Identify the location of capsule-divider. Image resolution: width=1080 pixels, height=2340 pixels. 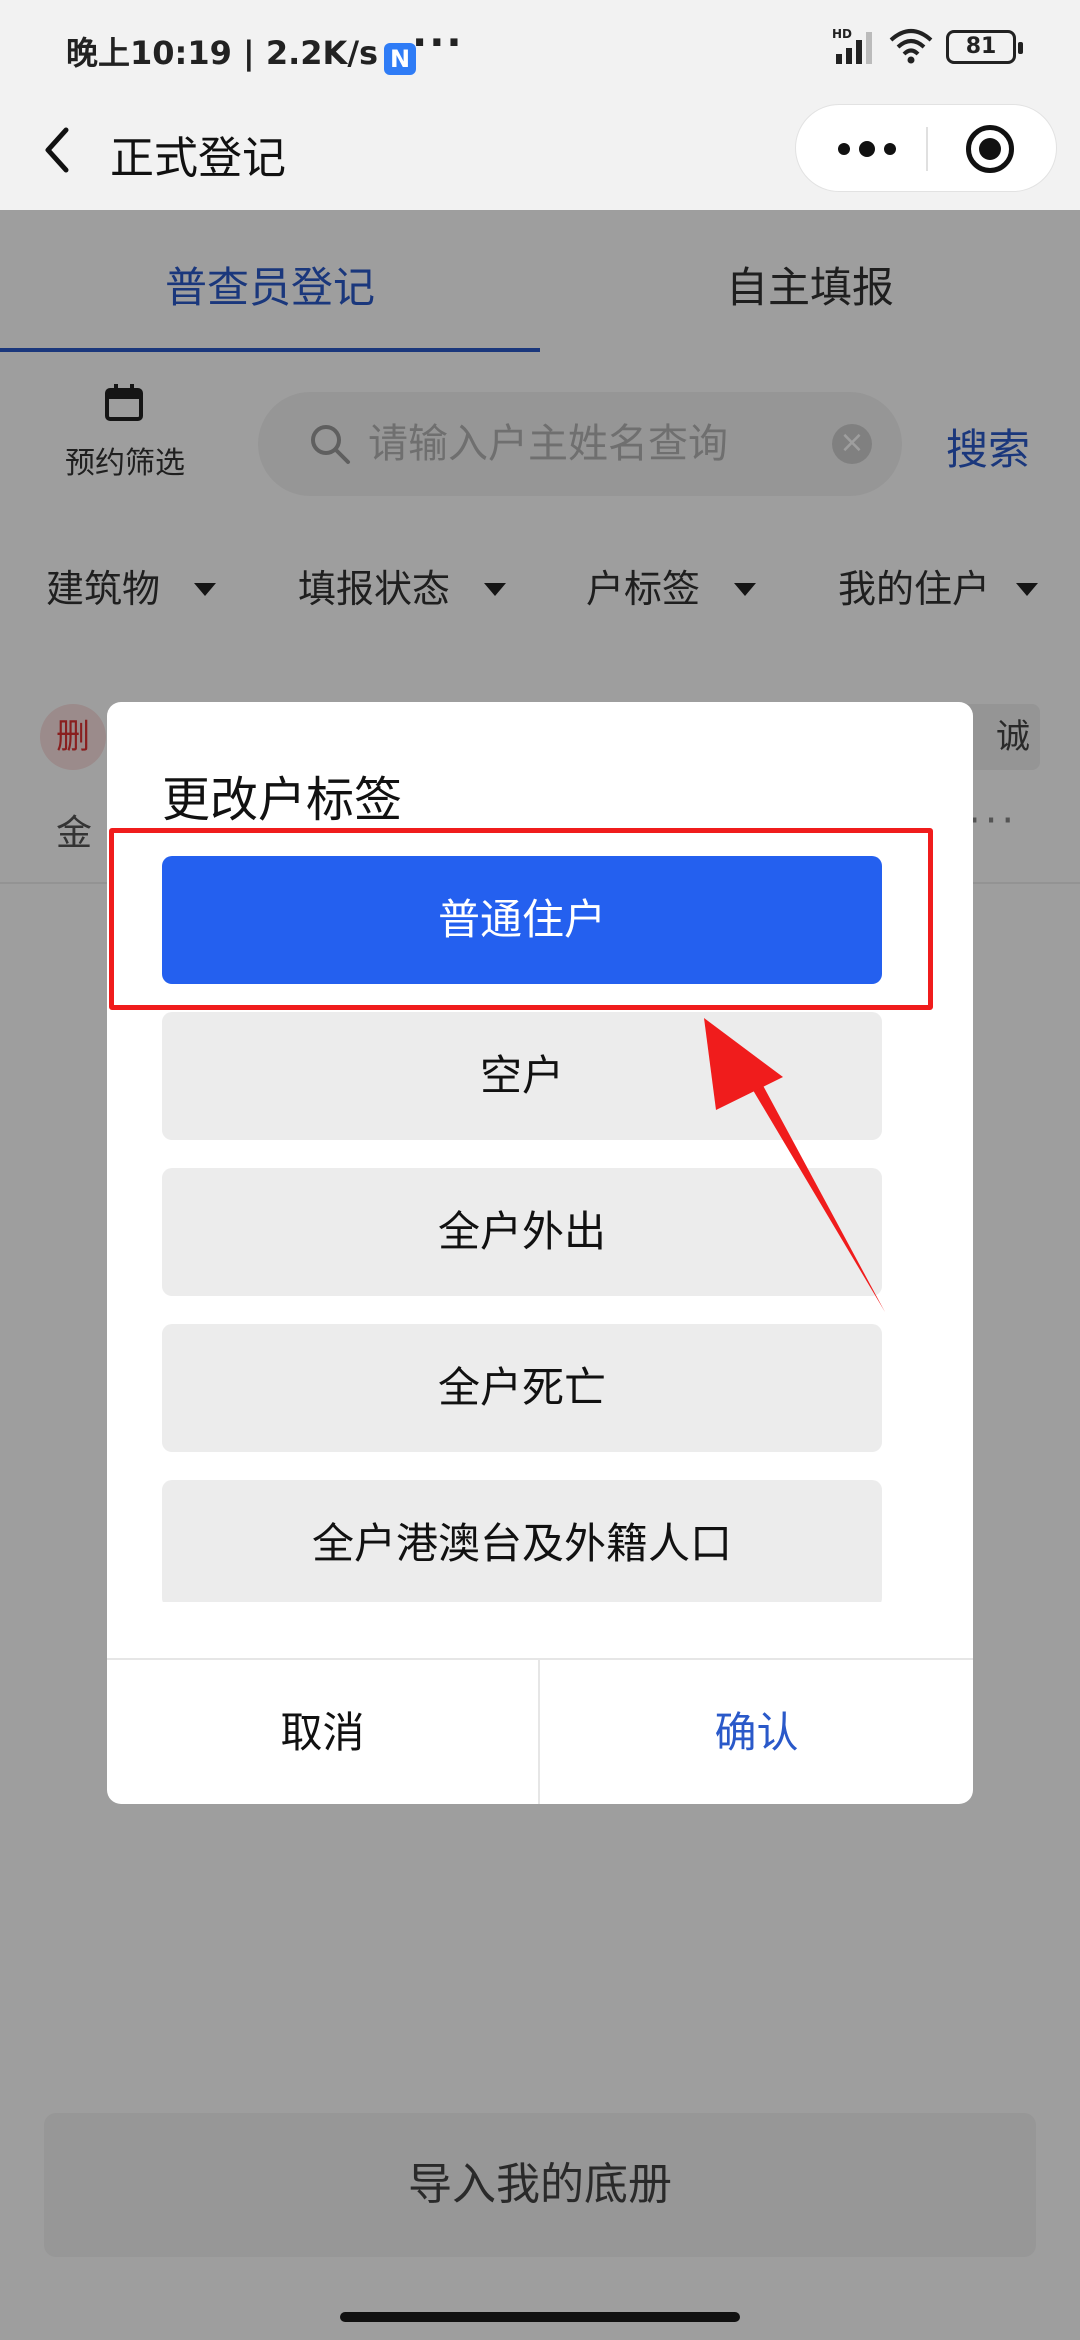
(927, 149).